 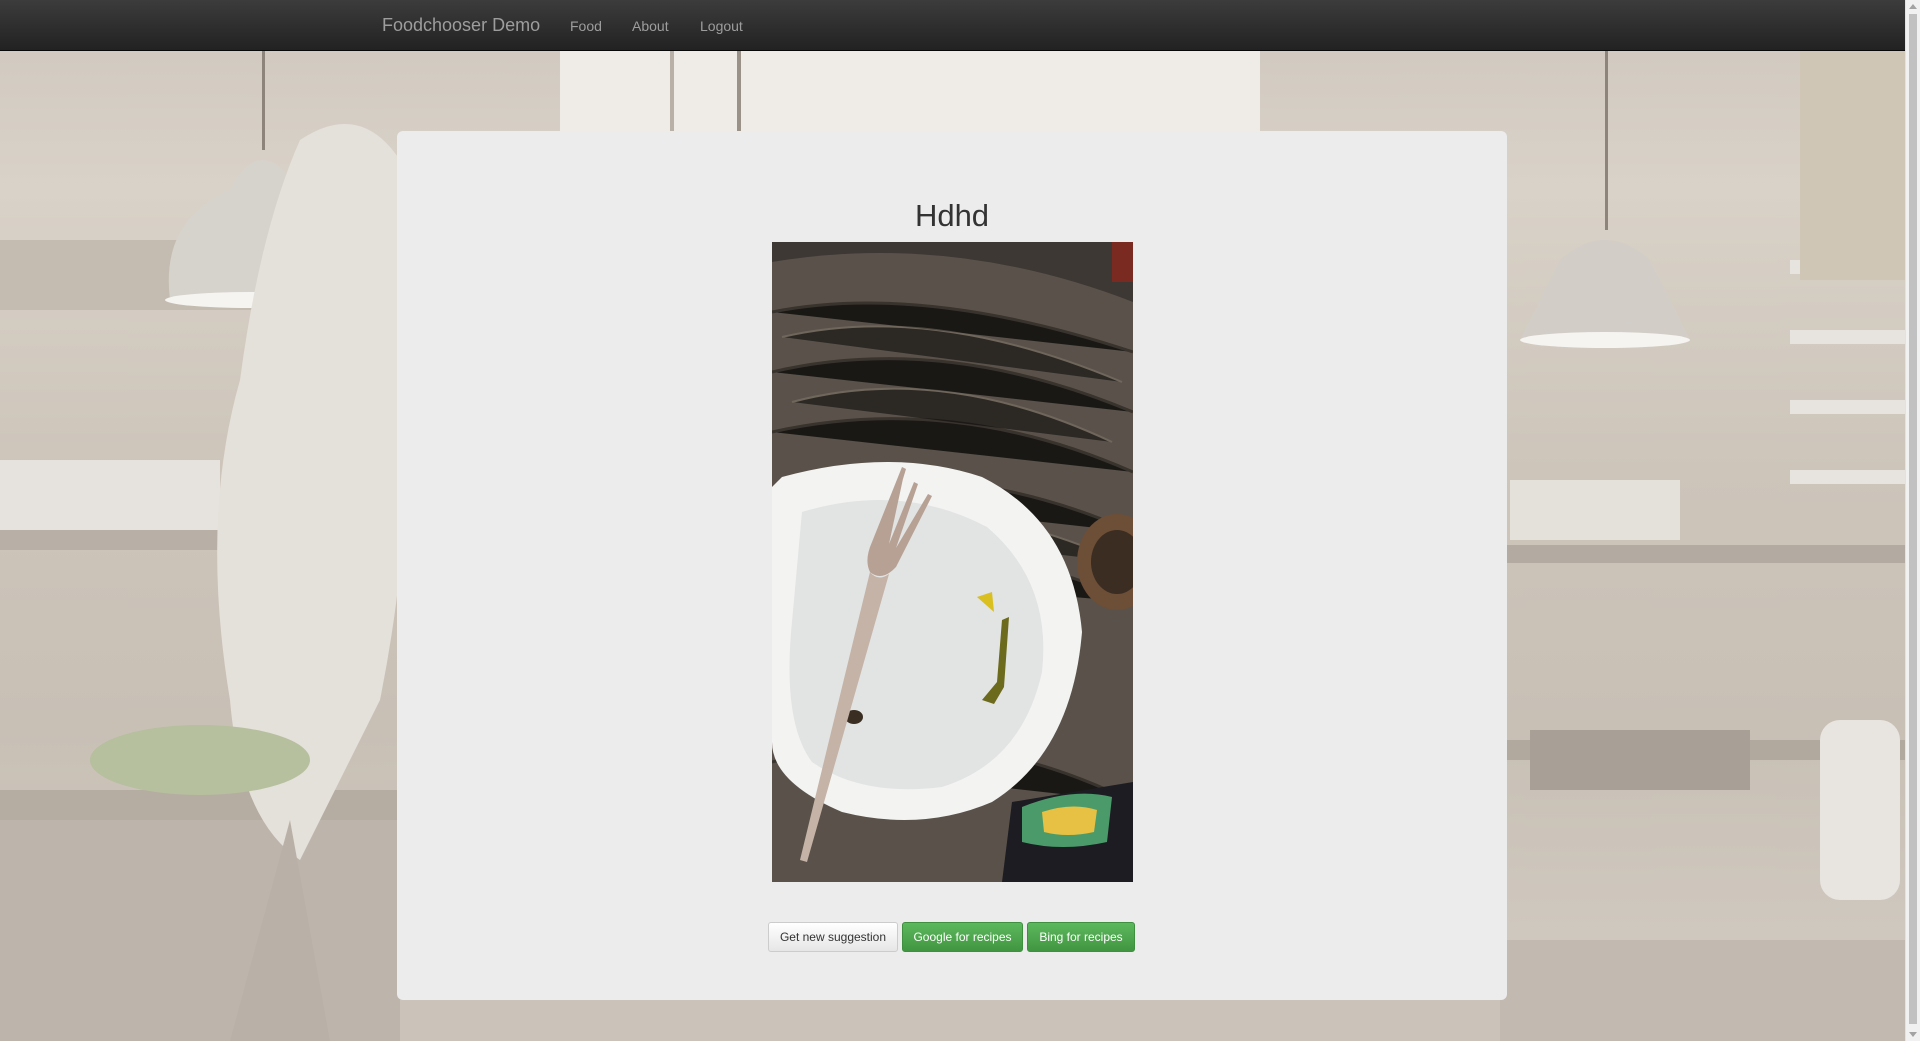 I want to click on food-title: Hdhd, so click(x=952, y=215).